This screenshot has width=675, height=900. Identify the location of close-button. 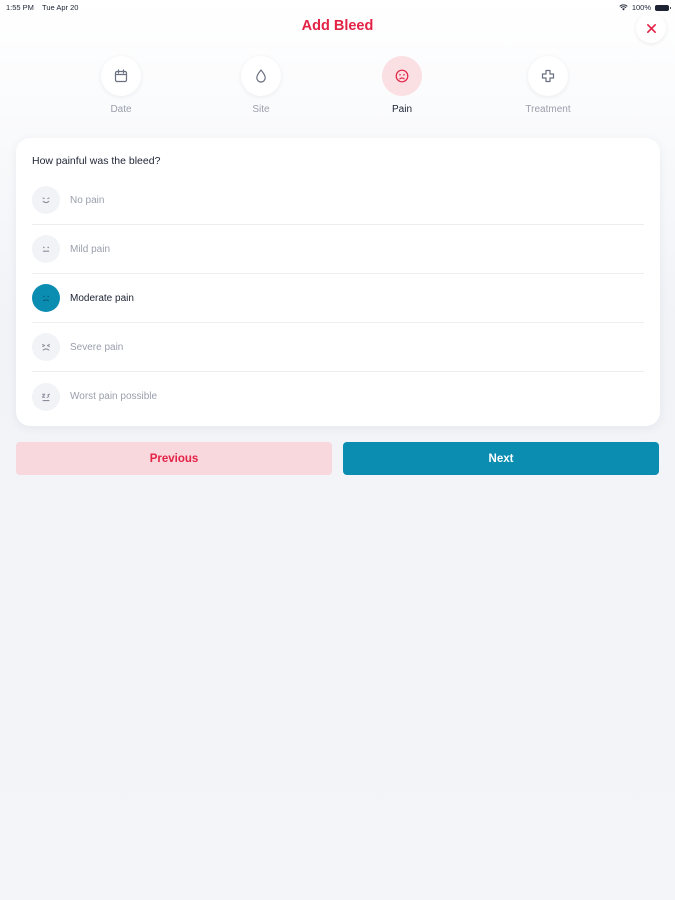
(651, 28).